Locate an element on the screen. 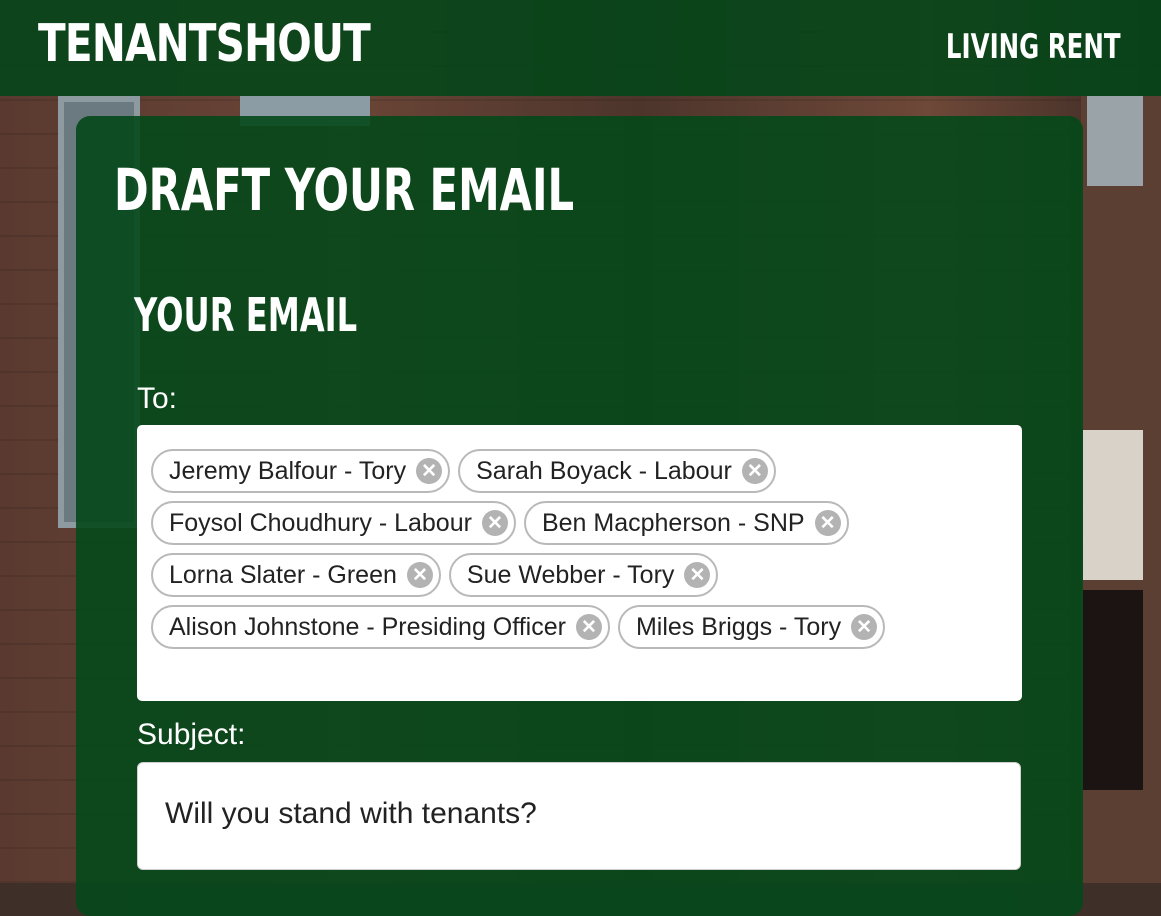 This screenshot has height=916, width=1161. recipient-chip: Miles Briggs - Tory ✕ is located at coordinates (751, 627).